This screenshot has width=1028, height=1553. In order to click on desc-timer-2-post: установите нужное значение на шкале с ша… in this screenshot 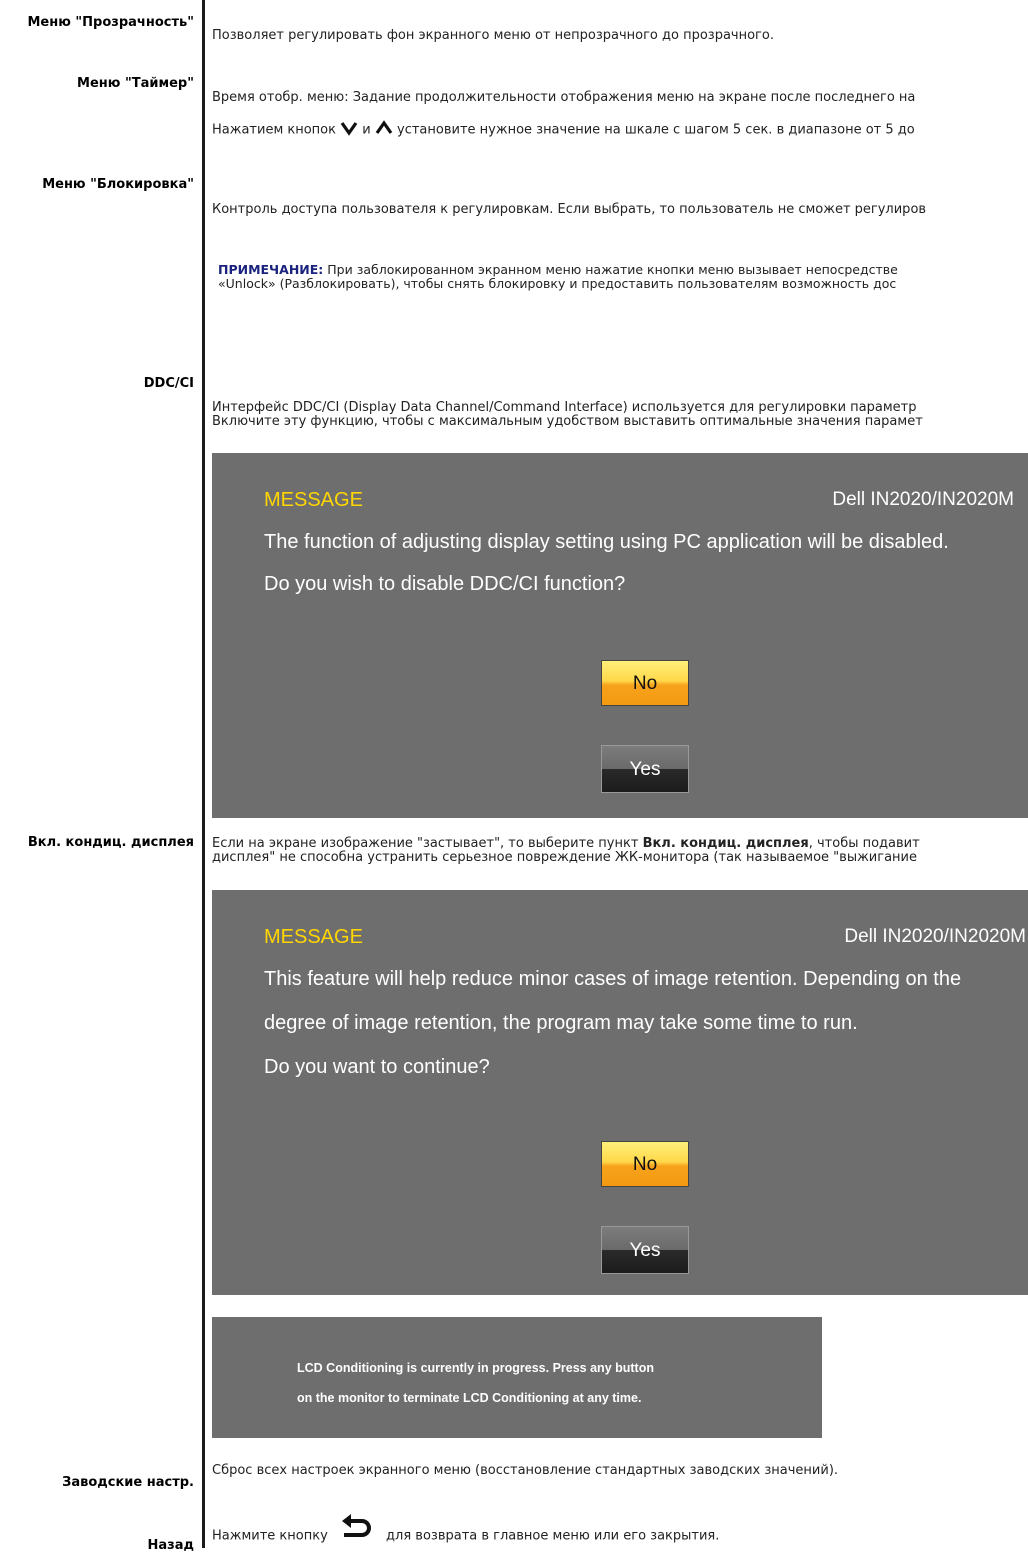, I will do `click(656, 130)`.